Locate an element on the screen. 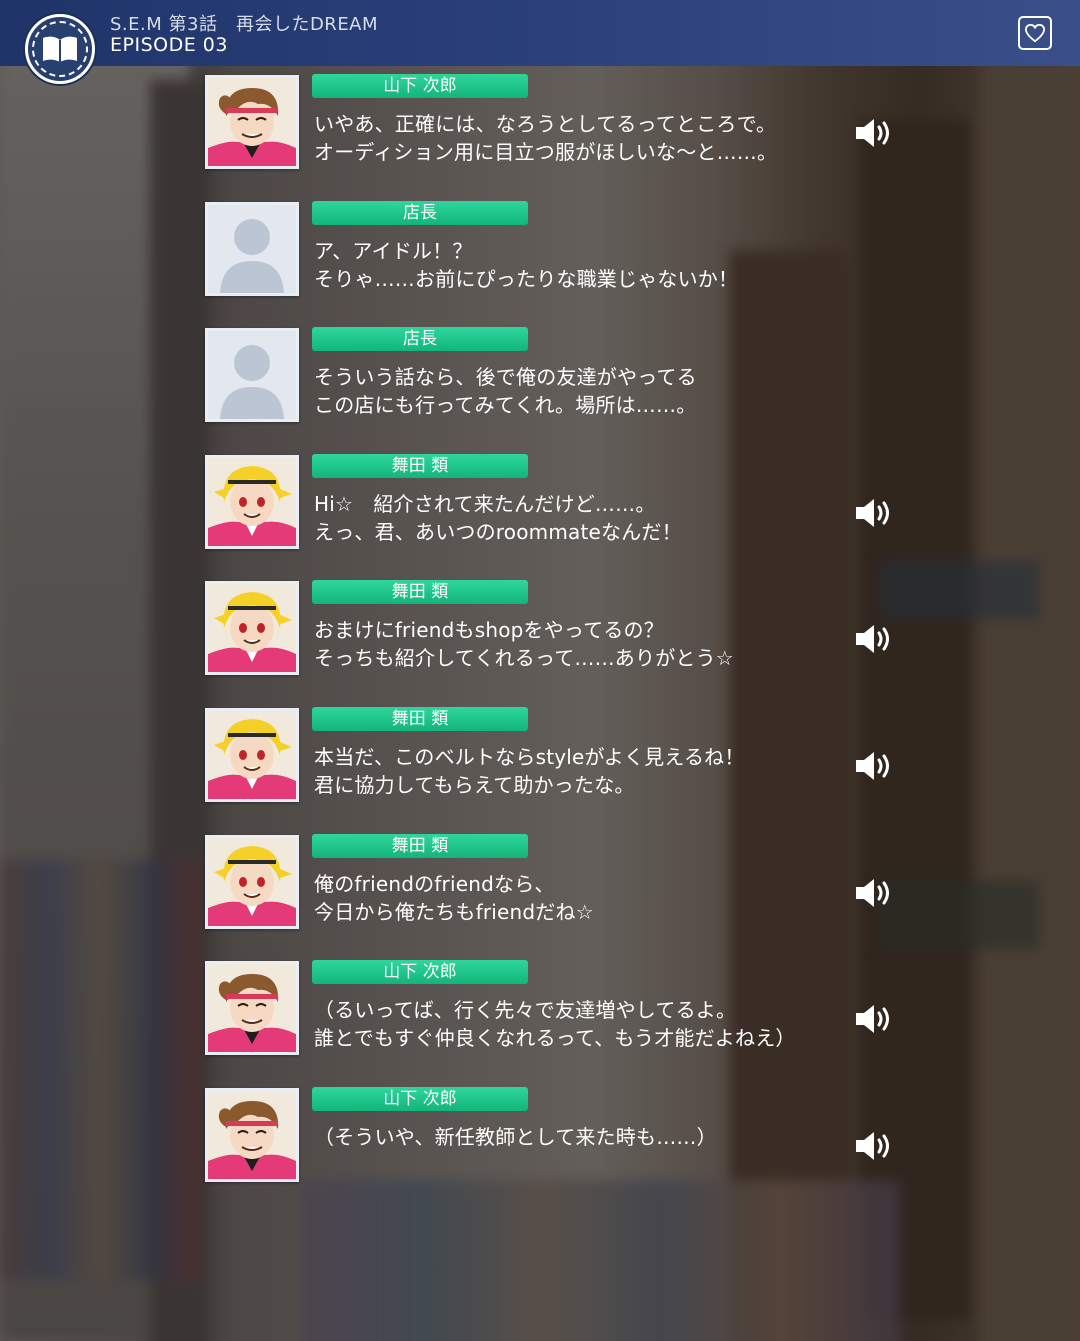 This screenshot has height=1341, width=1080. message-row: 店長そういう話なら、後で俺の友達がやってる この店にも行ってみてくれ。場所は……。 is located at coordinates (540, 380).